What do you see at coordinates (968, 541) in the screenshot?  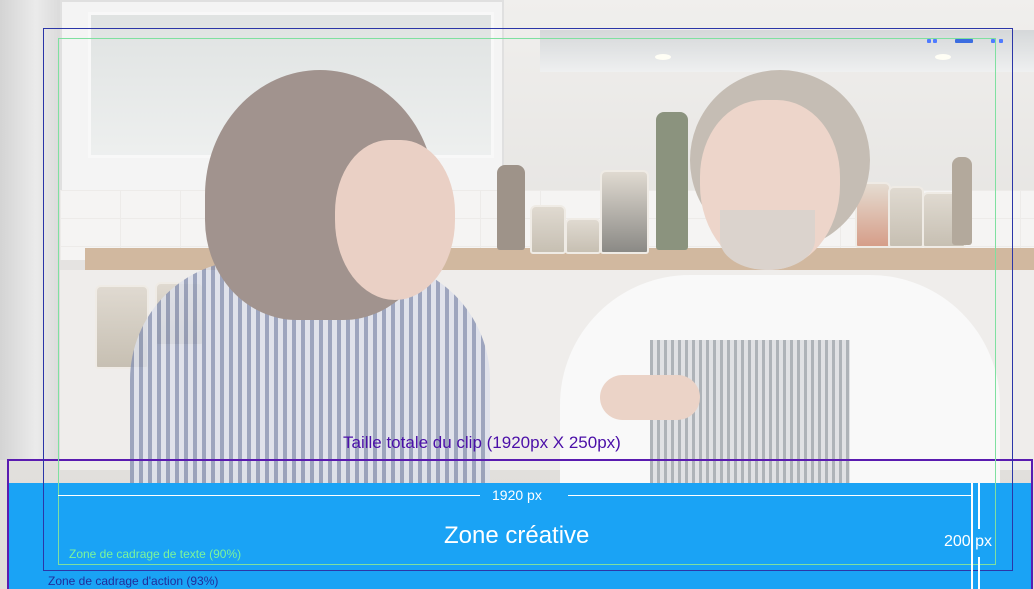 I see `height-label: 200 px` at bounding box center [968, 541].